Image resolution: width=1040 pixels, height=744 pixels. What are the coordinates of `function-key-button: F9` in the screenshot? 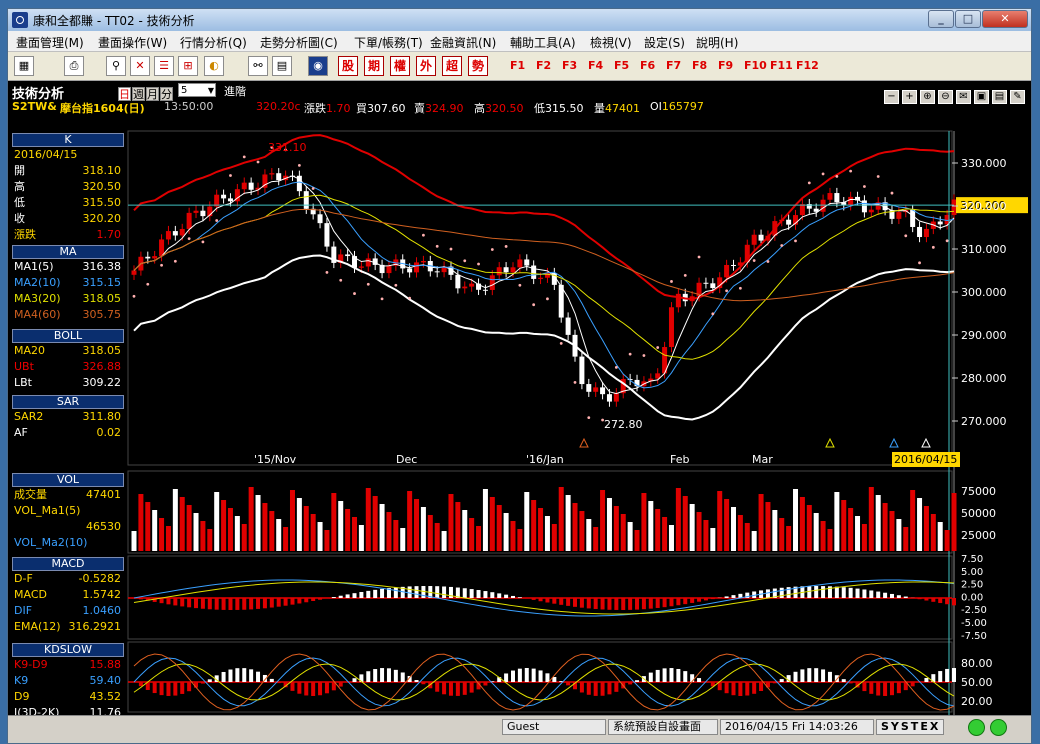 It's located at (725, 65).